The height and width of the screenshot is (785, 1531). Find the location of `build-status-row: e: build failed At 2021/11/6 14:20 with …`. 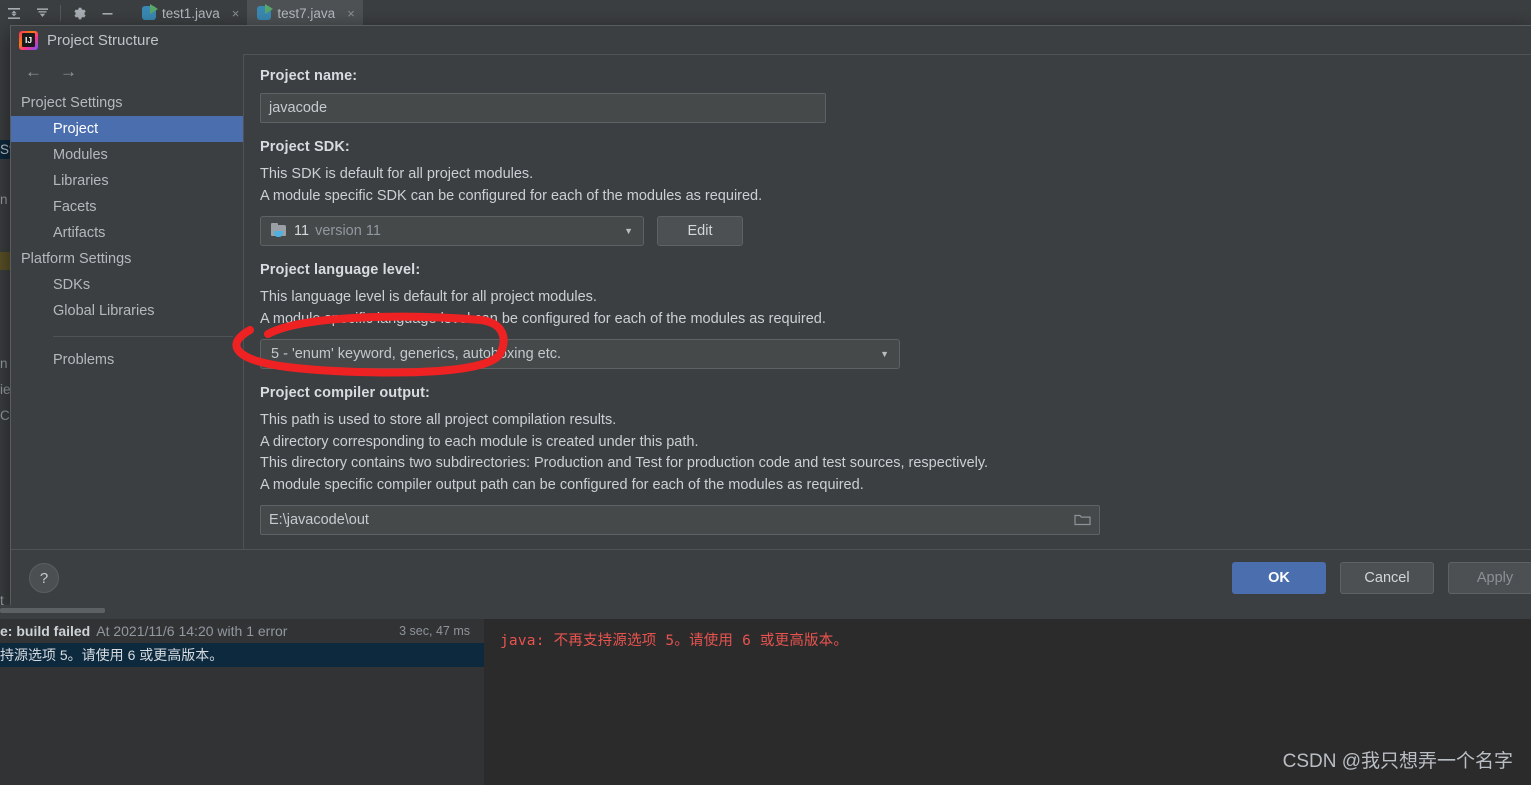

build-status-row: e: build failed At 2021/11/6 14:20 with … is located at coordinates (242, 631).